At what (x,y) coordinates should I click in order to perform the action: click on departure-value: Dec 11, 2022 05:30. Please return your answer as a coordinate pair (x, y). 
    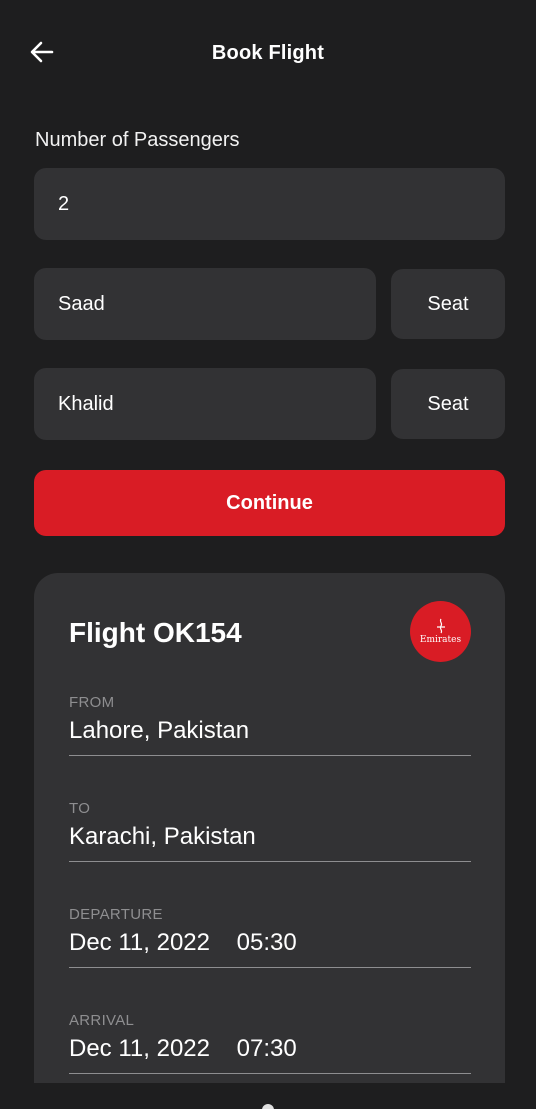
    Looking at the image, I should click on (270, 948).